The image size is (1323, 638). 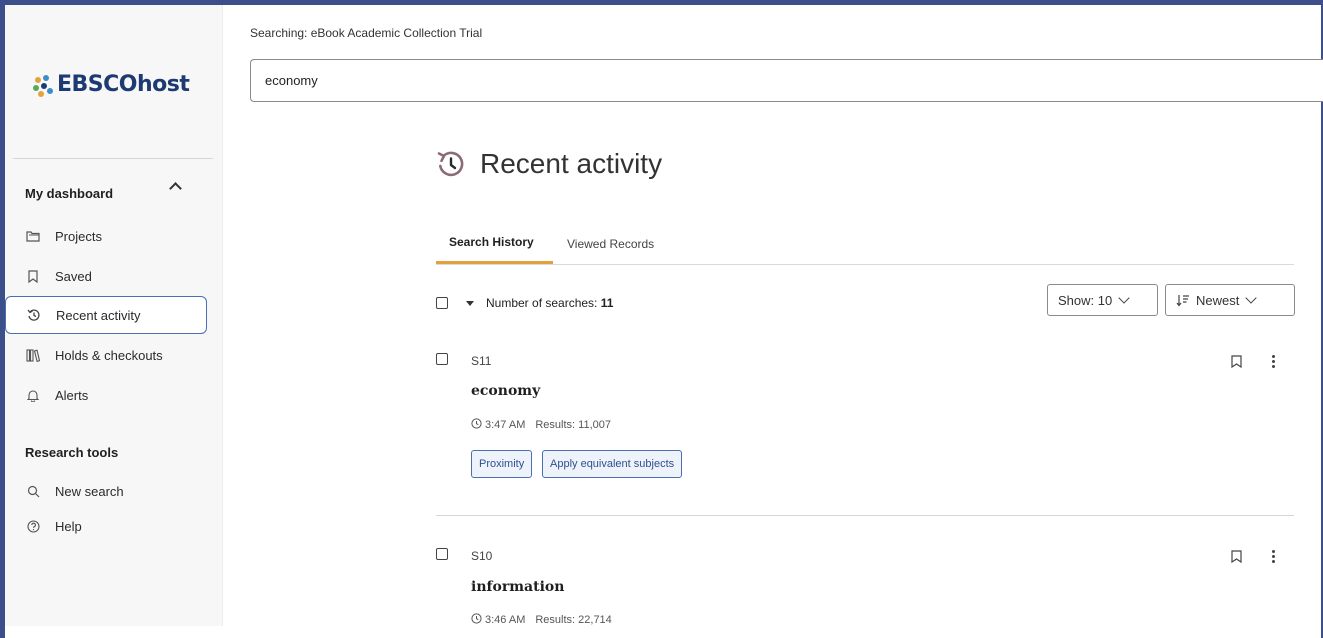 I want to click on entry-id: S10, so click(x=482, y=556).